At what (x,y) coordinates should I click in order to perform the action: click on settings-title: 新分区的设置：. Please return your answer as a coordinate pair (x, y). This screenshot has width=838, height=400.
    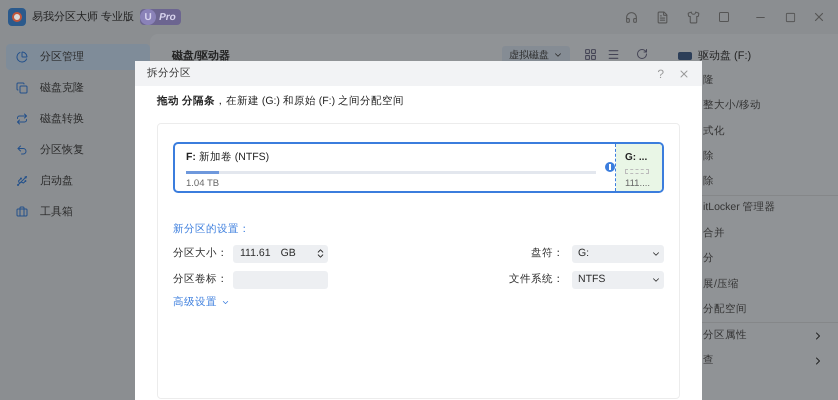
    Looking at the image, I should click on (212, 229).